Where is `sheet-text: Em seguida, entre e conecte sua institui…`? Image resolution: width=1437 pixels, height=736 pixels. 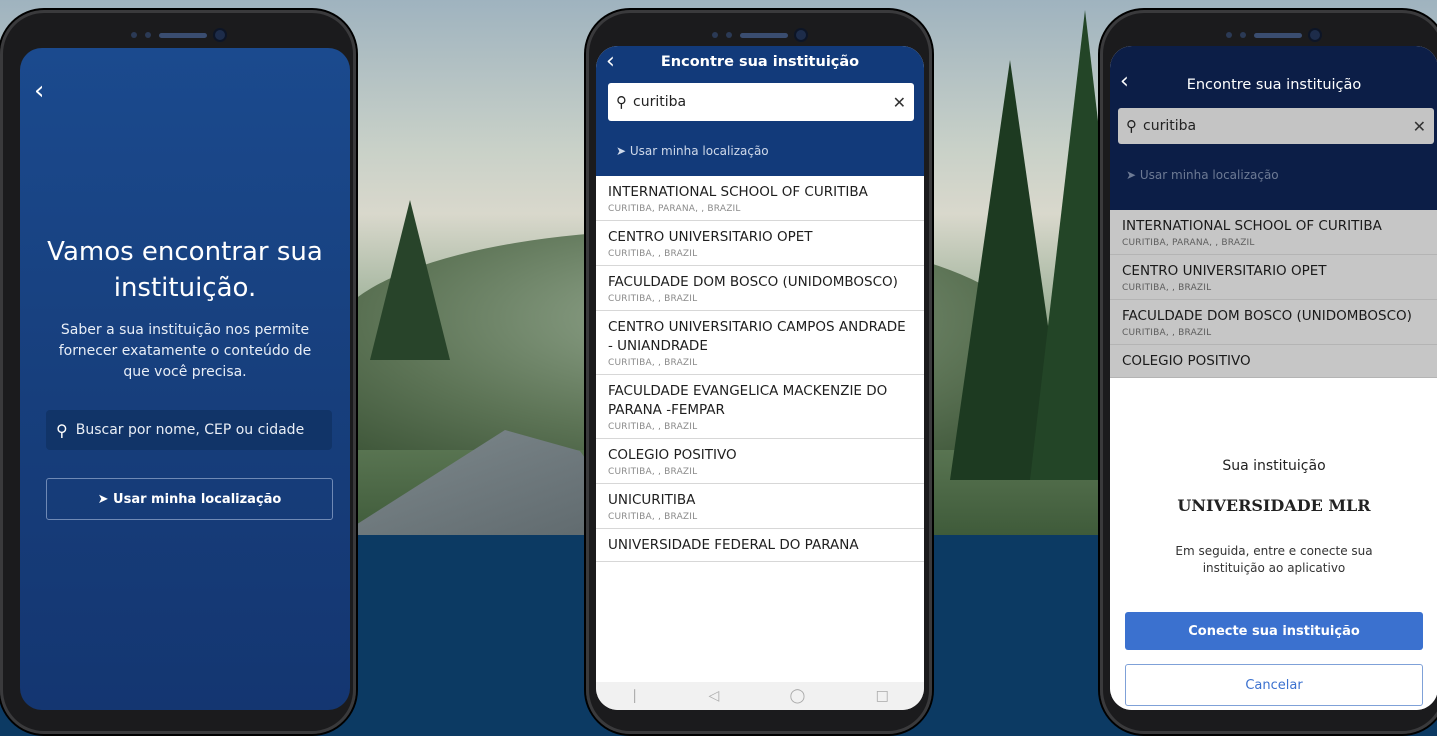
sheet-text: Em seguida, entre e conecte sua institui… is located at coordinates (1274, 559).